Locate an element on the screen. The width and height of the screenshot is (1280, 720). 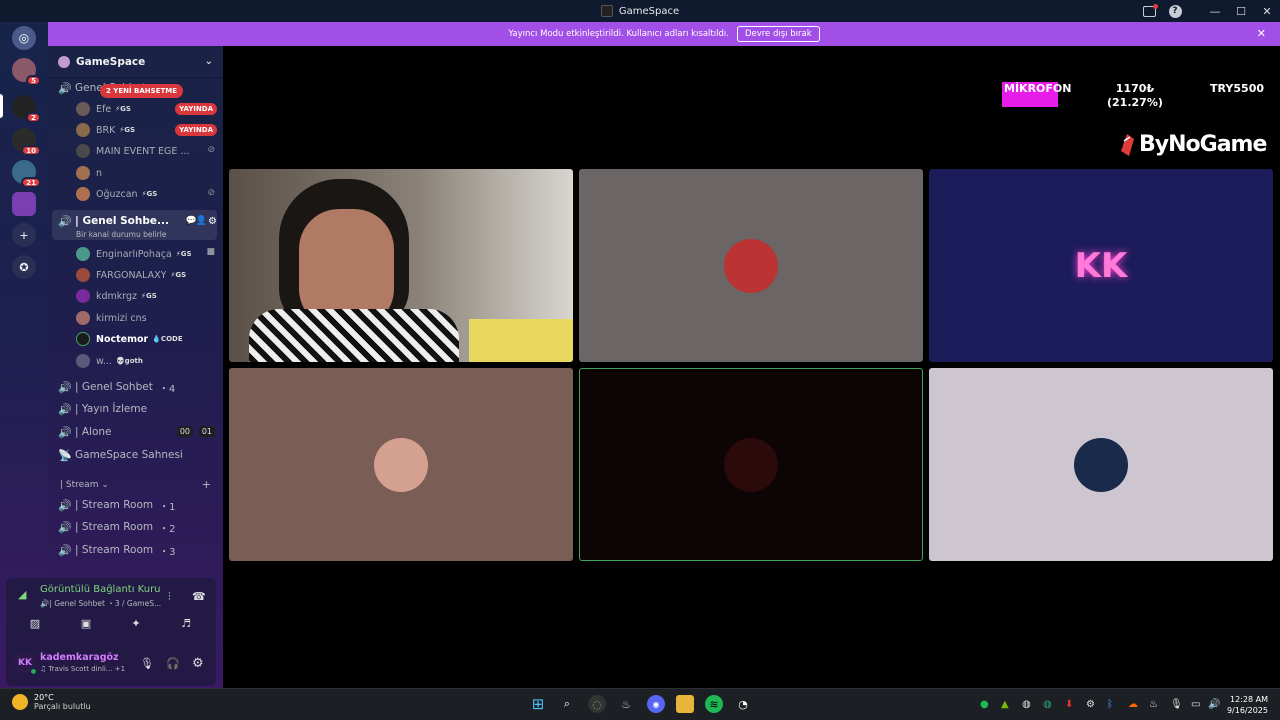
server-header: GameSpace ⌄ is located at coordinates (135, 62).